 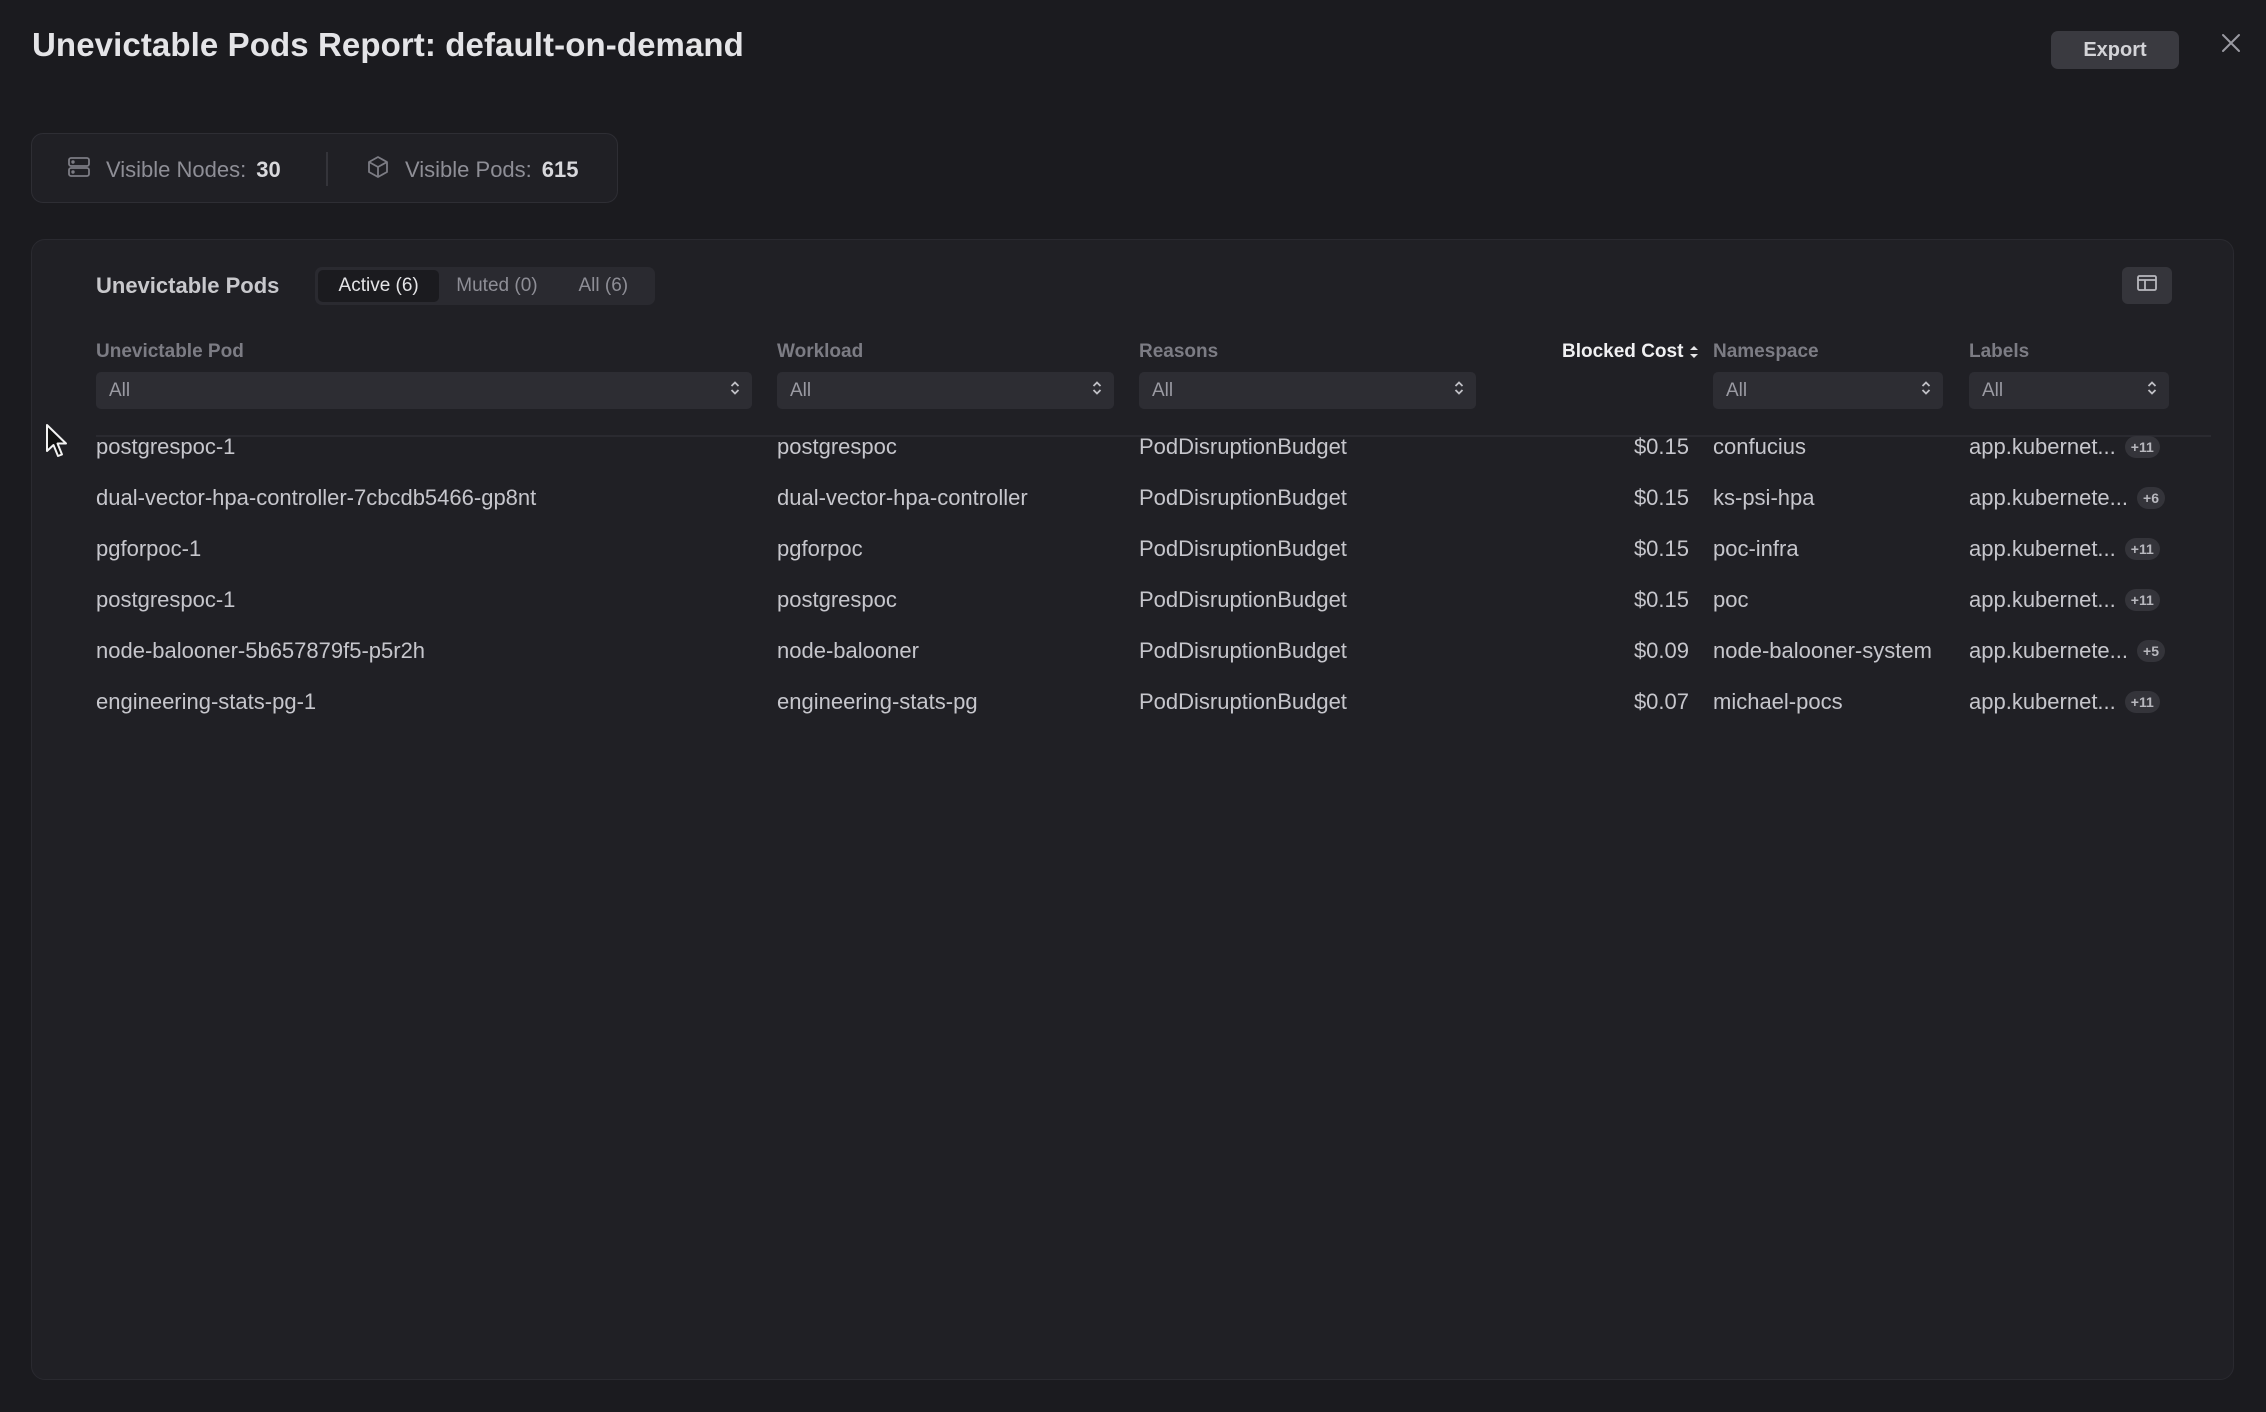 What do you see at coordinates (1163, 390) in the screenshot?
I see `reasons-filter-value: All` at bounding box center [1163, 390].